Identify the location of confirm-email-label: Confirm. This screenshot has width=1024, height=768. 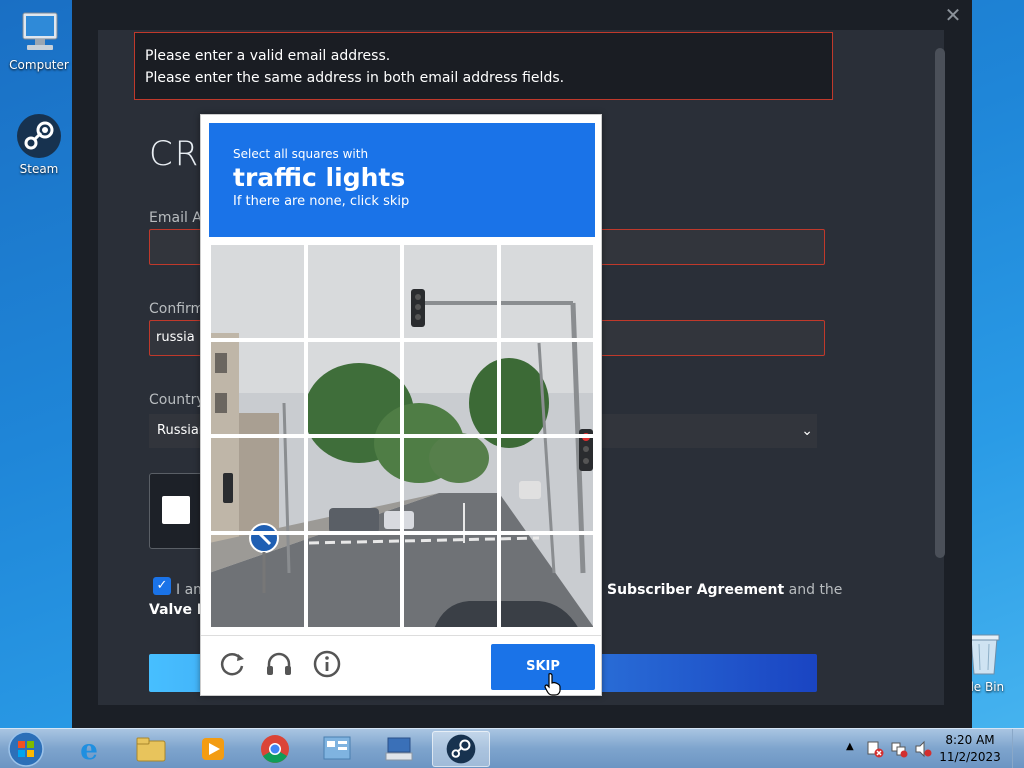
(177, 309).